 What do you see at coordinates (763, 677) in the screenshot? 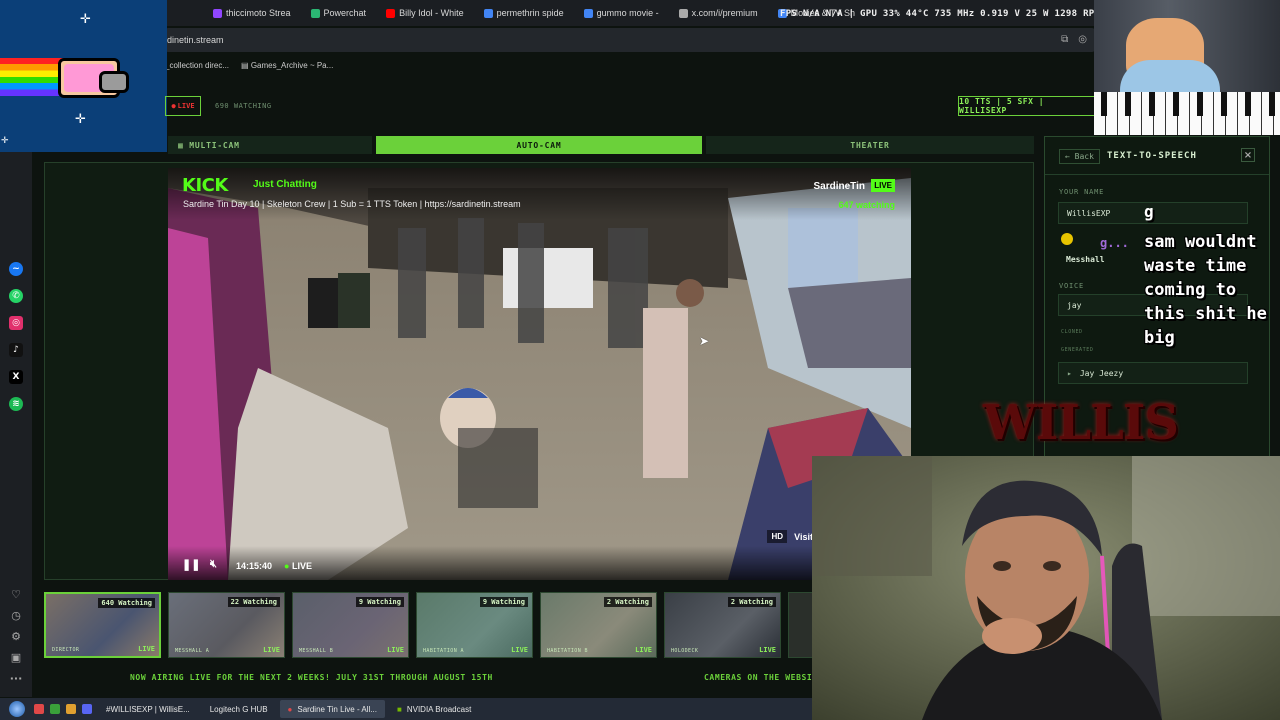
I see `cameras-link: CAMERAS ON THE WEBSITE` at bounding box center [763, 677].